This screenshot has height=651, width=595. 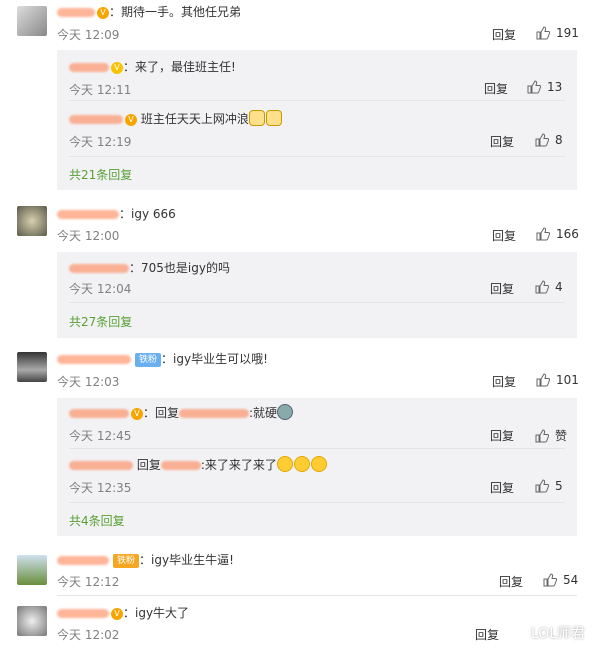 What do you see at coordinates (100, 289) in the screenshot?
I see `timestamp: 今天 12:04` at bounding box center [100, 289].